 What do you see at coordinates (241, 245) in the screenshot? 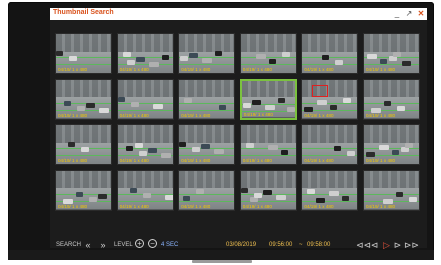
I see `date-value: 03/08/2019` at bounding box center [241, 245].